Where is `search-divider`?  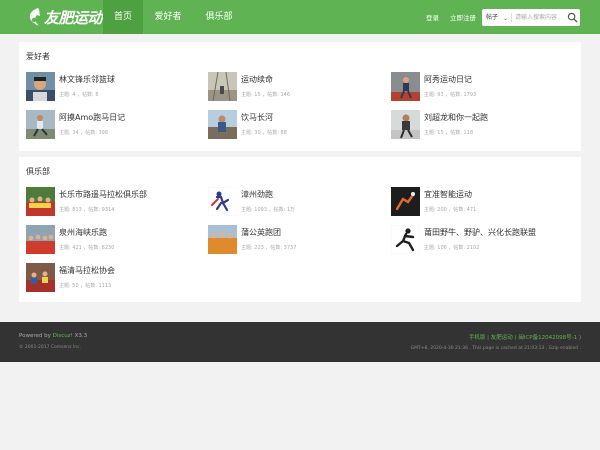
search-divider is located at coordinates (511, 17).